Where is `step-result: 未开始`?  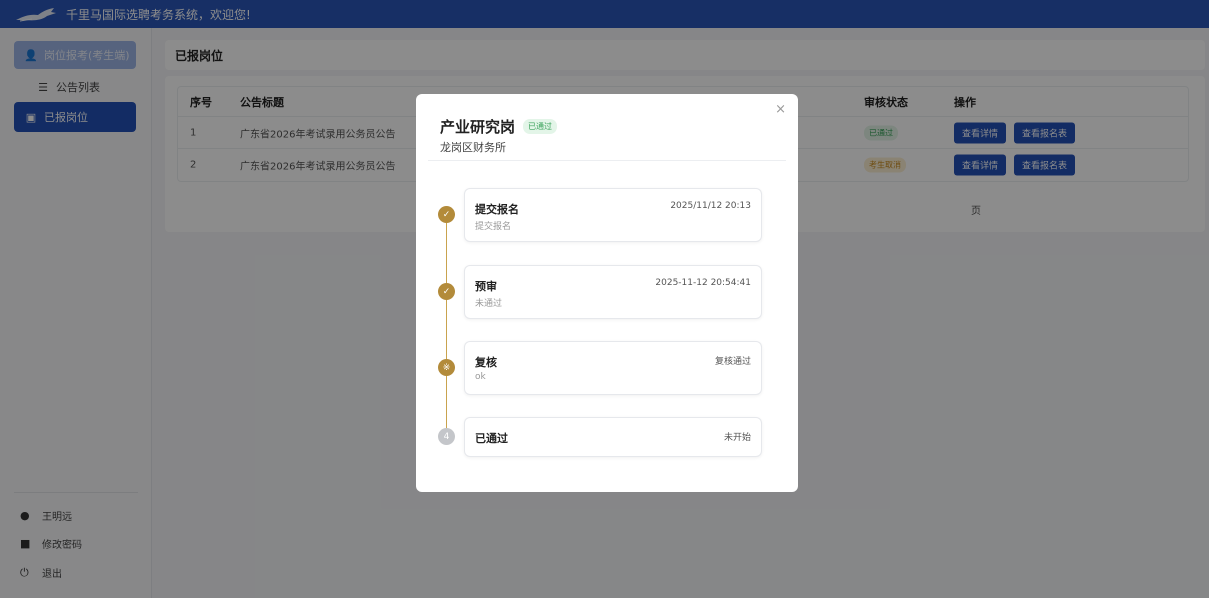
step-result: 未开始 is located at coordinates (737, 438).